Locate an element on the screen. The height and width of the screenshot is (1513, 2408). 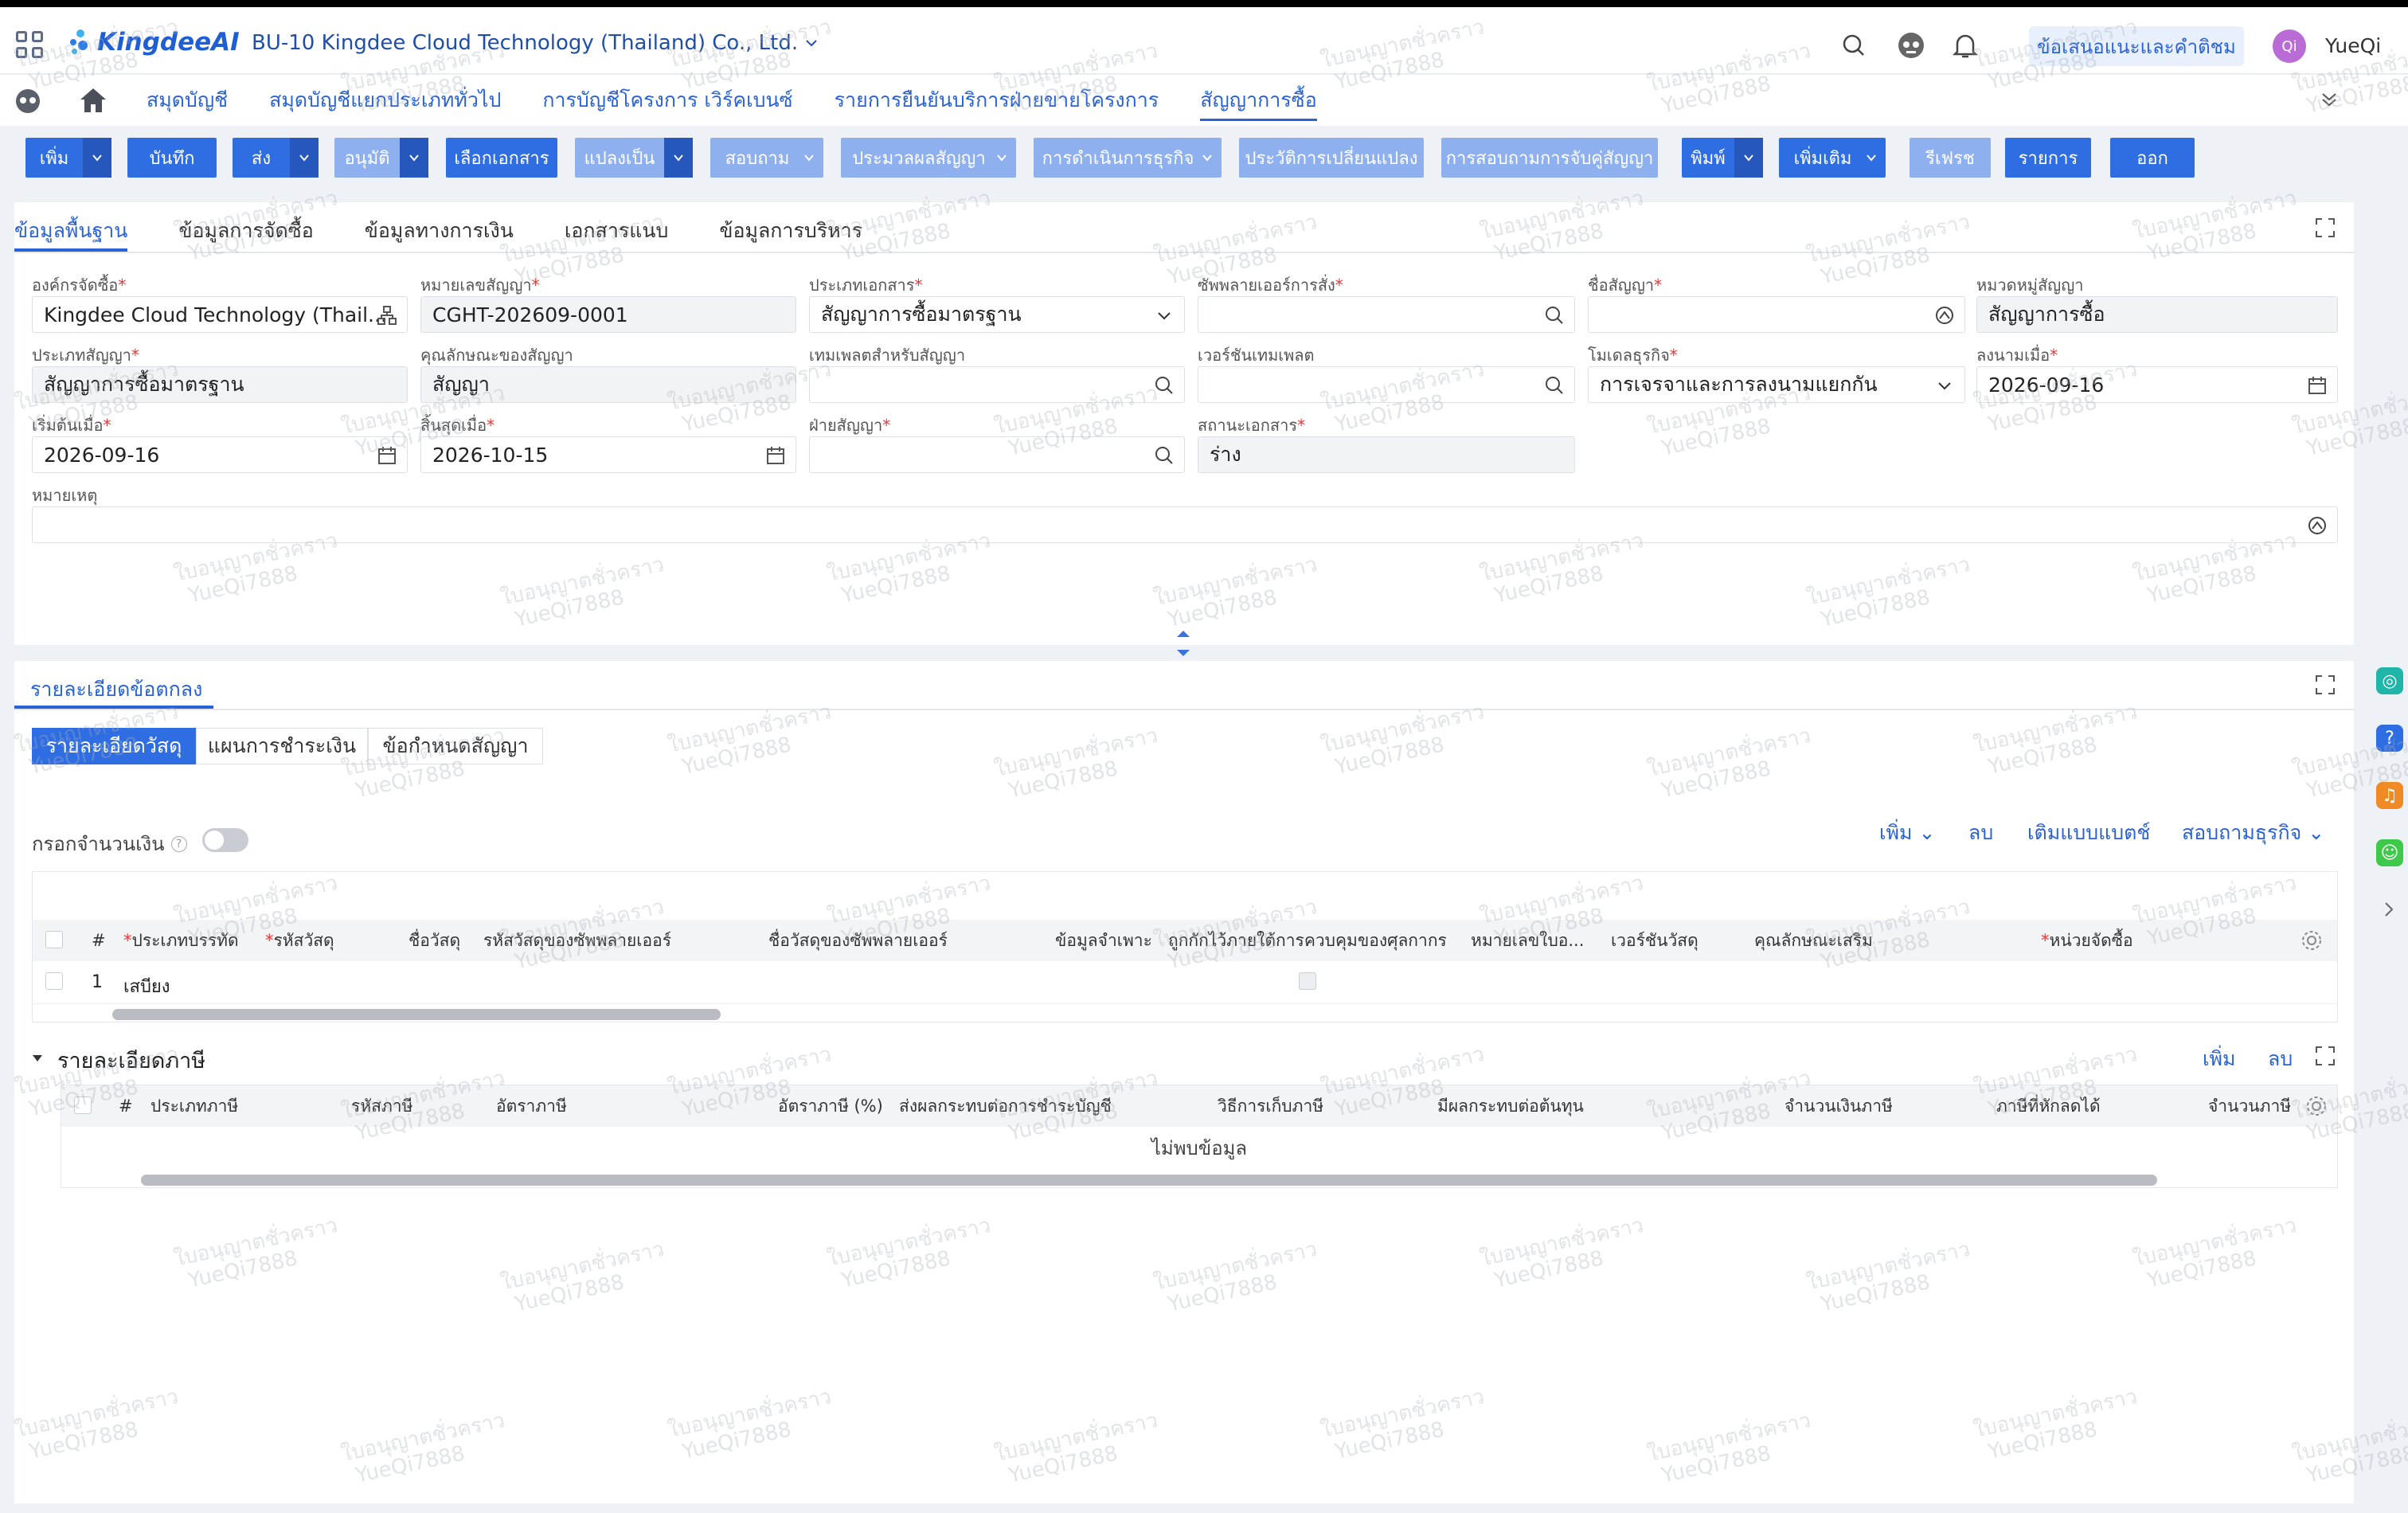
list-button: รายการ is located at coordinates (2048, 158).